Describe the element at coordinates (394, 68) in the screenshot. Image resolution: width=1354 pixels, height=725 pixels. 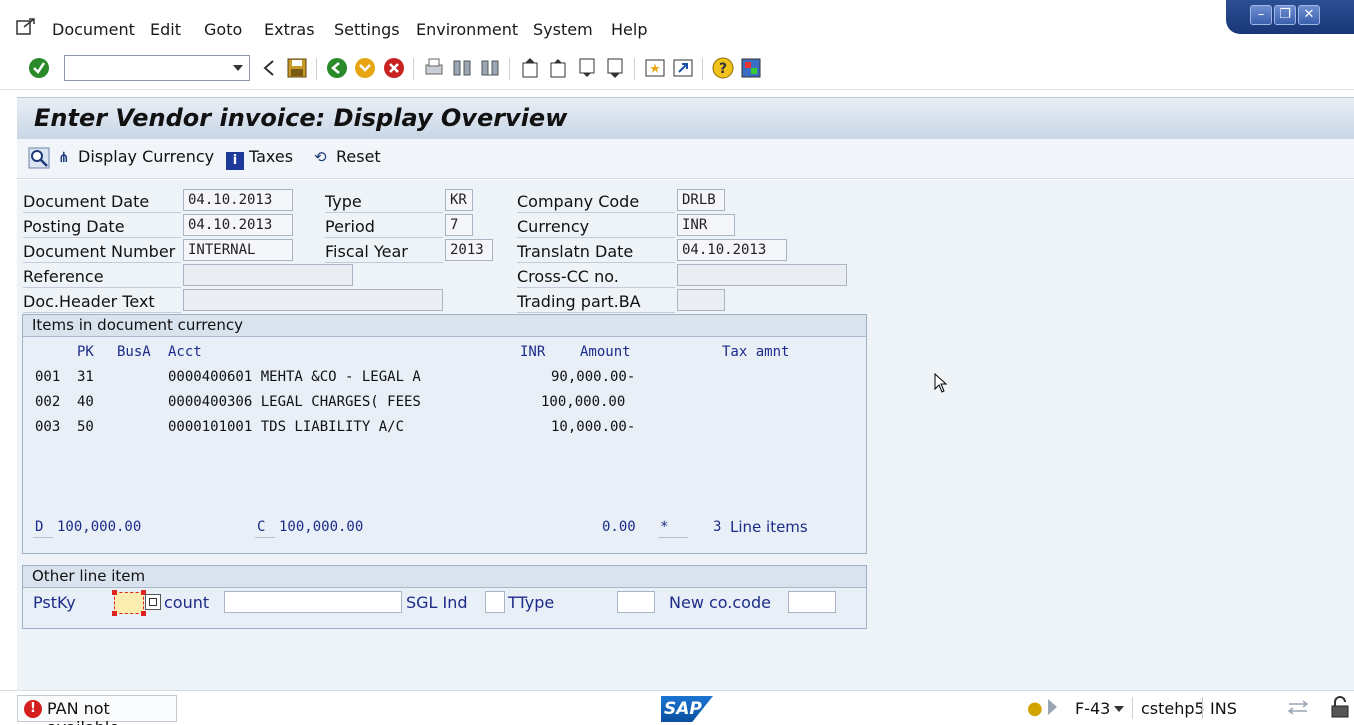
I see `cancel-icon` at that location.